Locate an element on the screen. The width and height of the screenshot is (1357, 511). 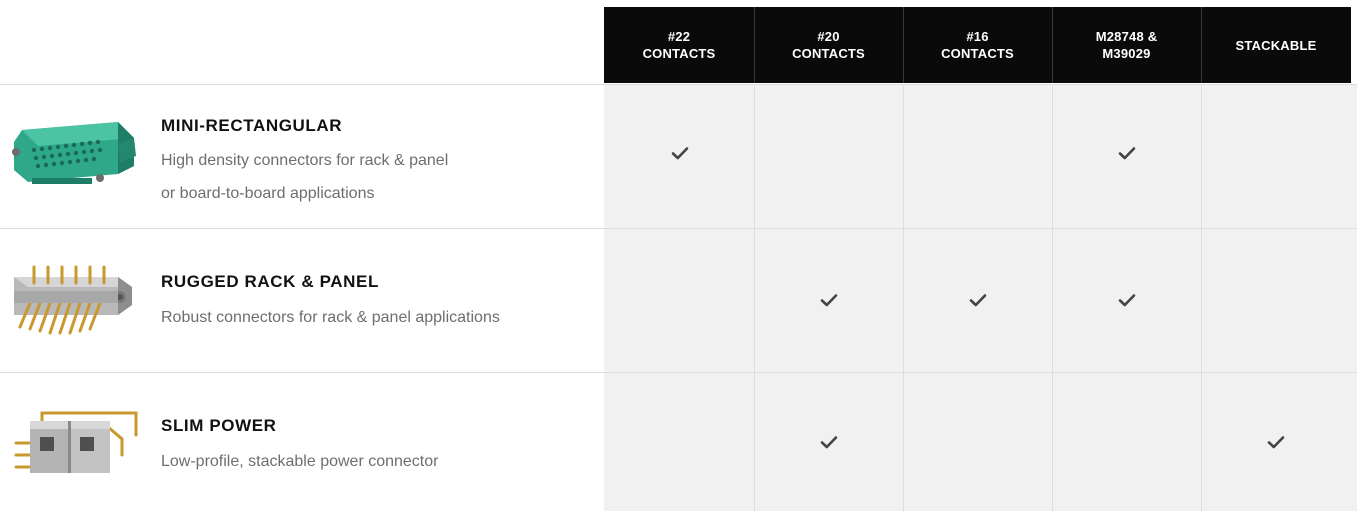
column-header-22-contacts: #22 CONTACTS is located at coordinates (679, 45).